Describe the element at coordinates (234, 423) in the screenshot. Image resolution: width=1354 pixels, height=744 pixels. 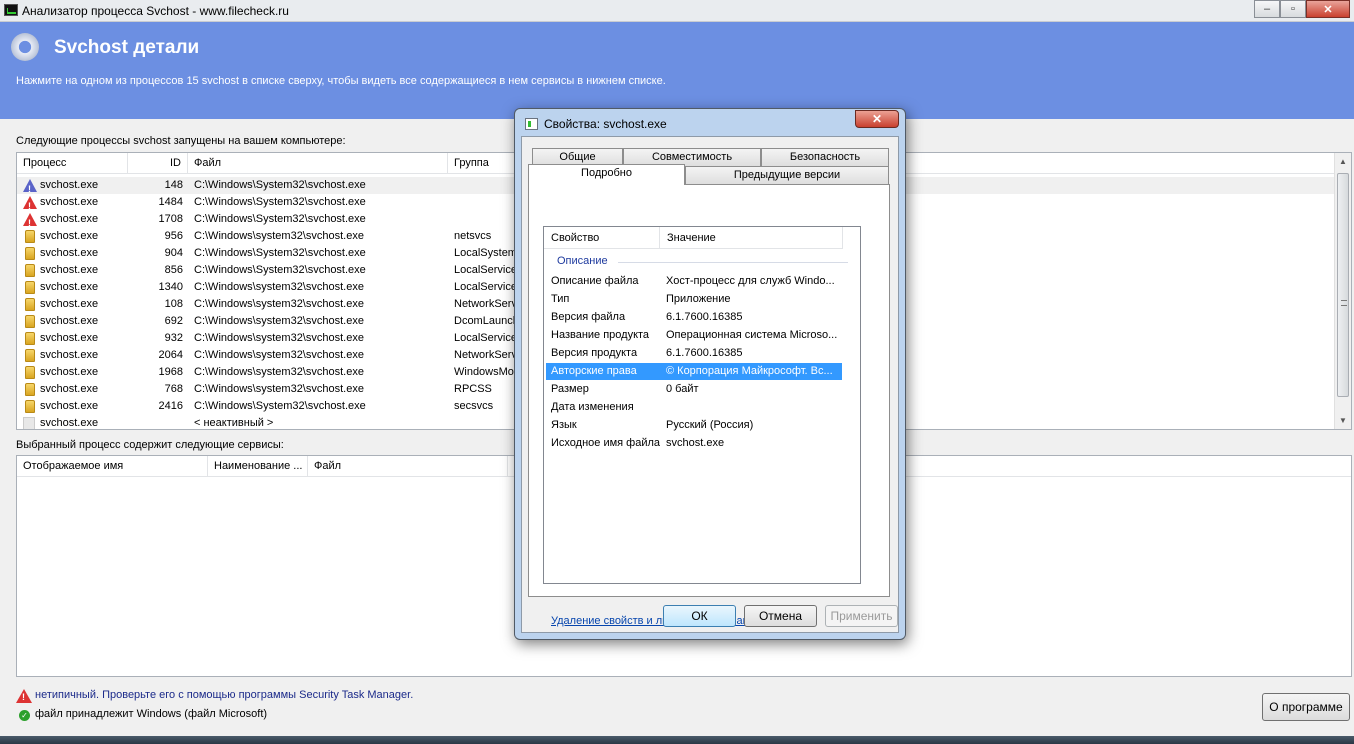
I see `process-file-cell: < неактивный >` at that location.